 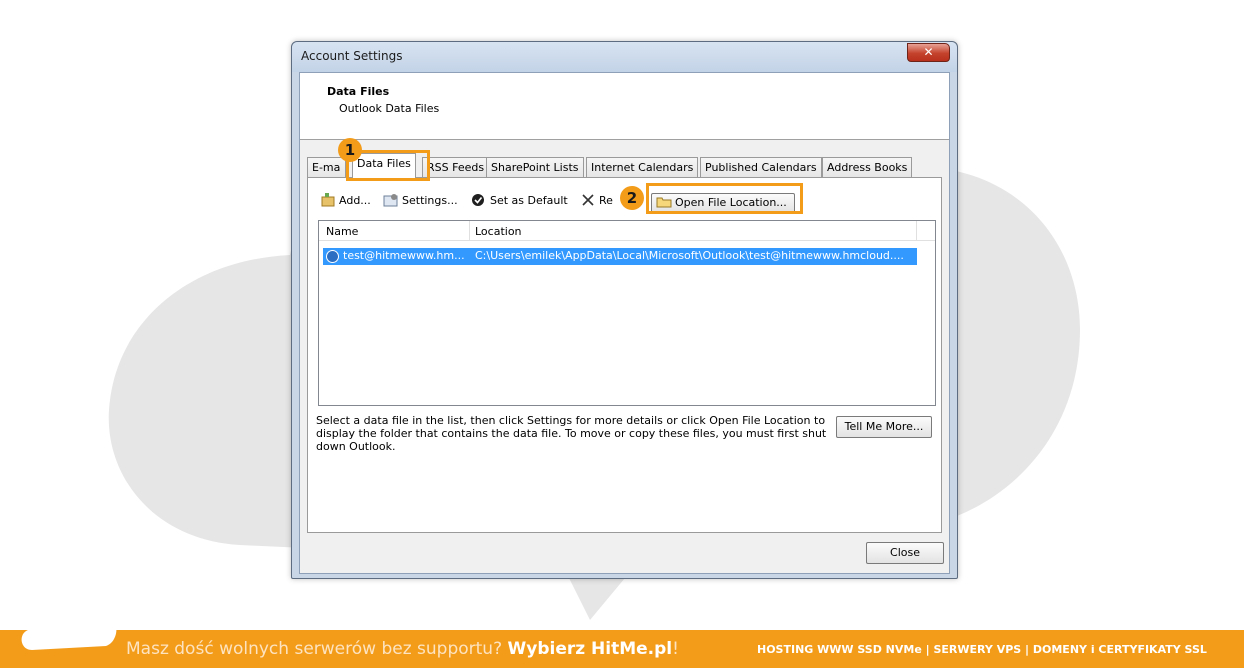 I want to click on tab-rss-feeds: RSS Feeds, so click(x=456, y=167).